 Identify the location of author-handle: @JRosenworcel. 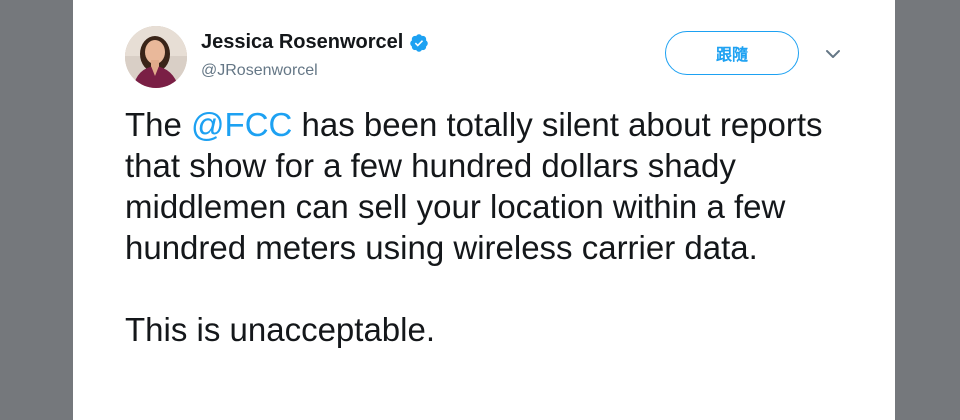
(259, 71).